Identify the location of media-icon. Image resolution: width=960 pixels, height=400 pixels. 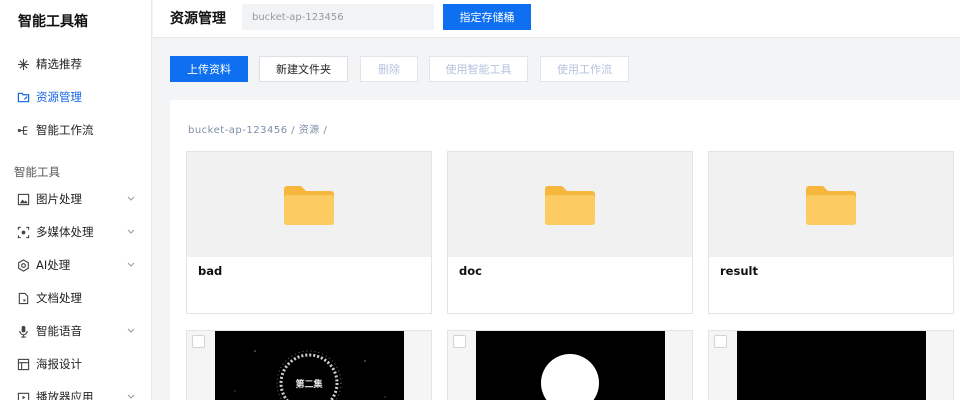
(23, 232).